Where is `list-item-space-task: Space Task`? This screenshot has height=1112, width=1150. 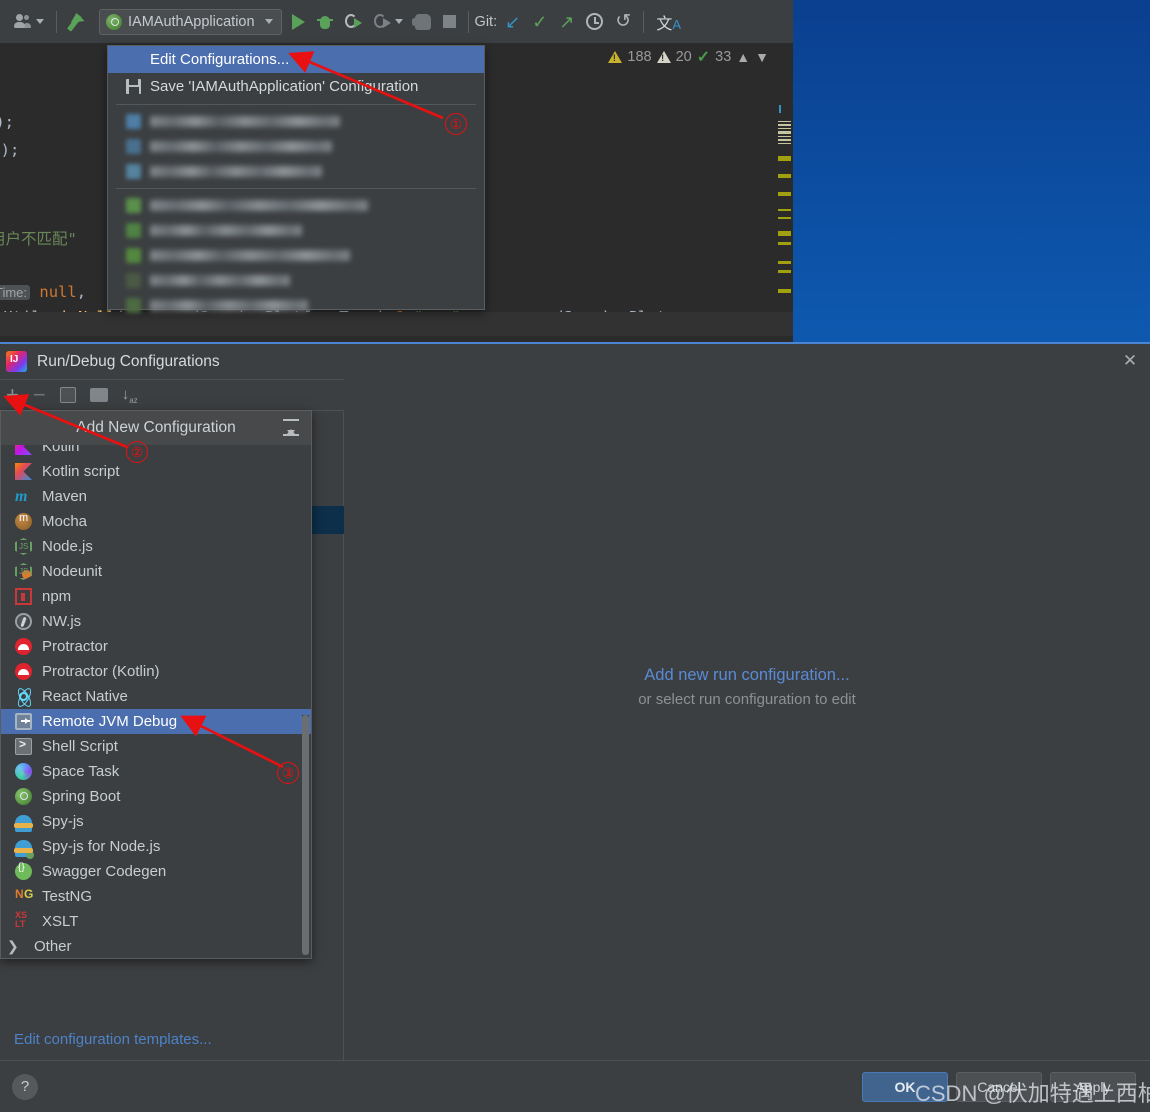 list-item-space-task: Space Task is located at coordinates (156, 771).